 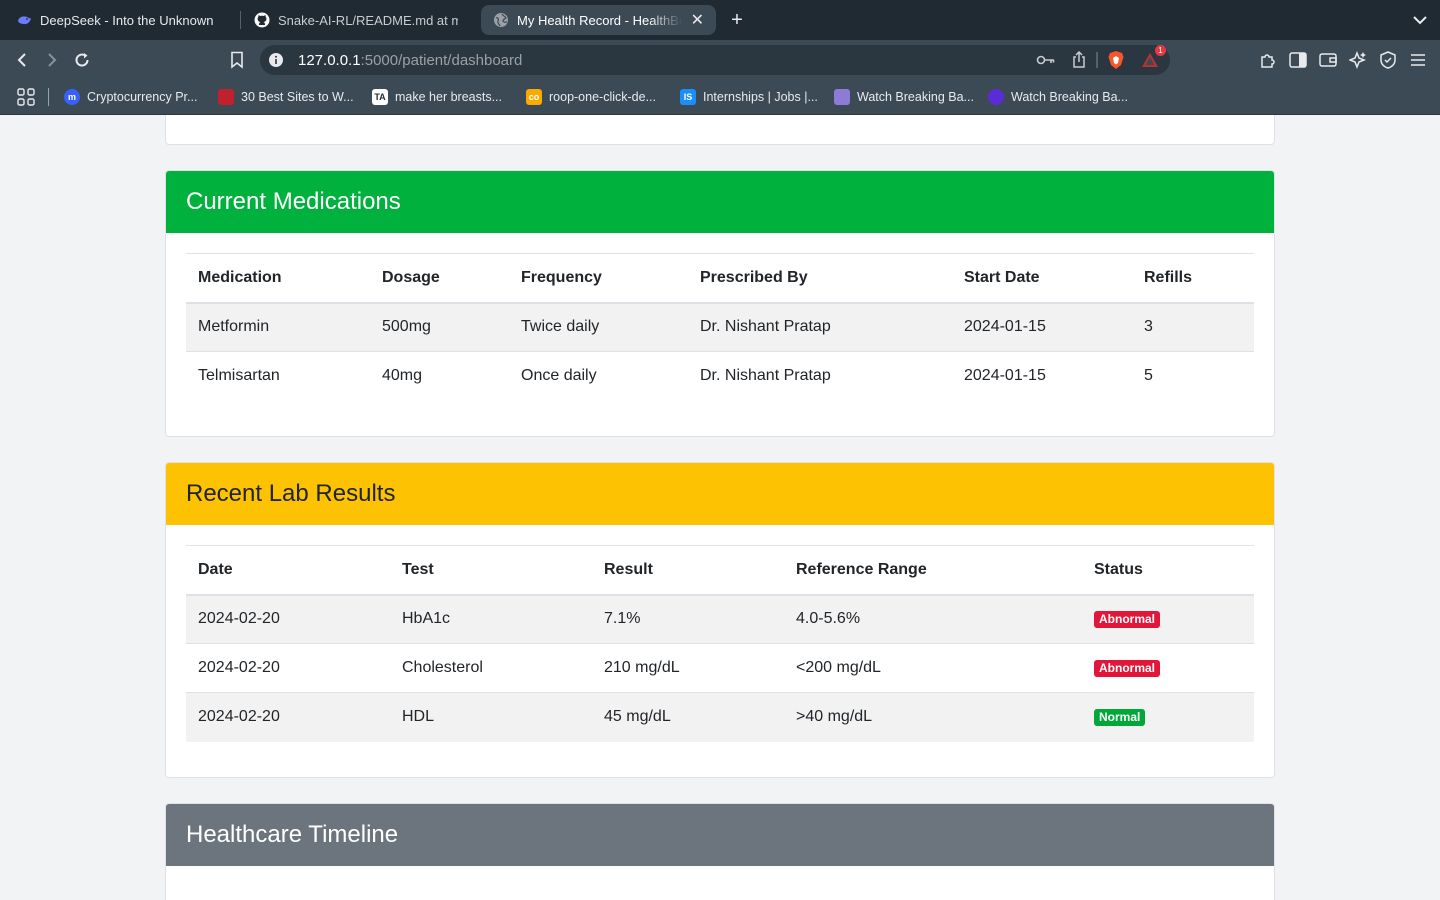 I want to click on col-result: Result, so click(x=688, y=570).